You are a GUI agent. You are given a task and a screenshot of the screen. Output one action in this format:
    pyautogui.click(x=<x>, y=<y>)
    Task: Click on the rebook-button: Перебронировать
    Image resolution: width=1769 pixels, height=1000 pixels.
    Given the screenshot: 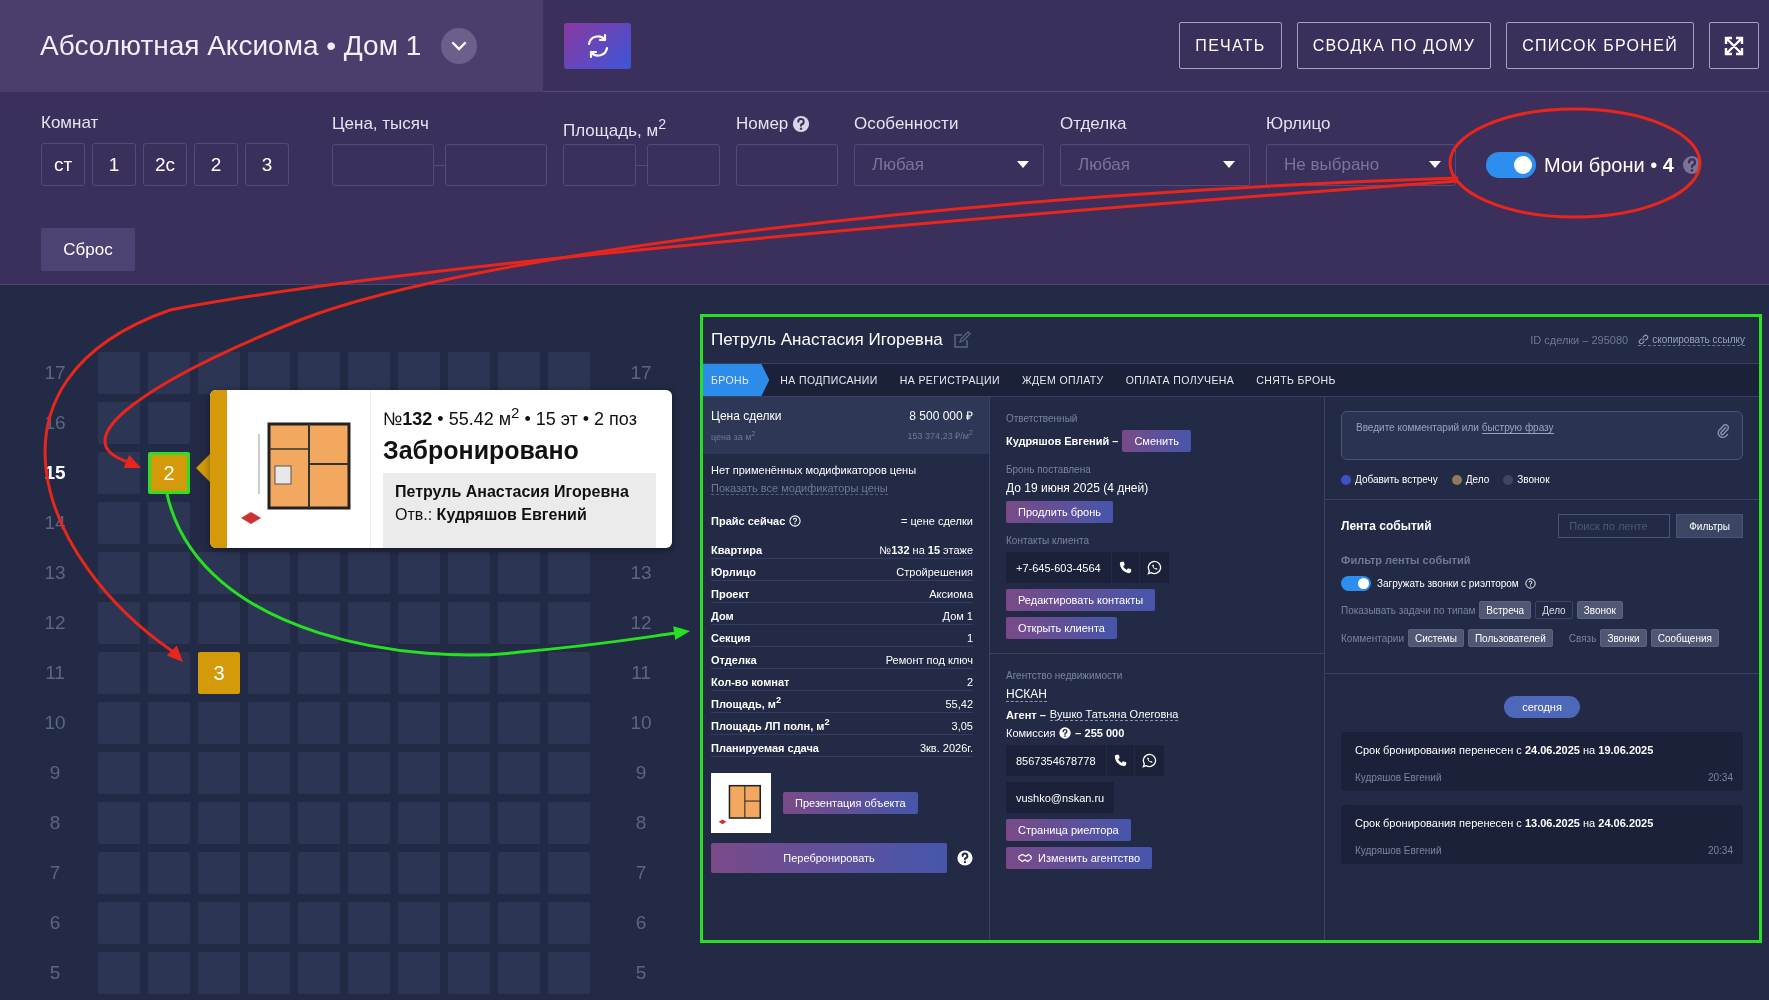 What is the action you would take?
    pyautogui.click(x=829, y=858)
    